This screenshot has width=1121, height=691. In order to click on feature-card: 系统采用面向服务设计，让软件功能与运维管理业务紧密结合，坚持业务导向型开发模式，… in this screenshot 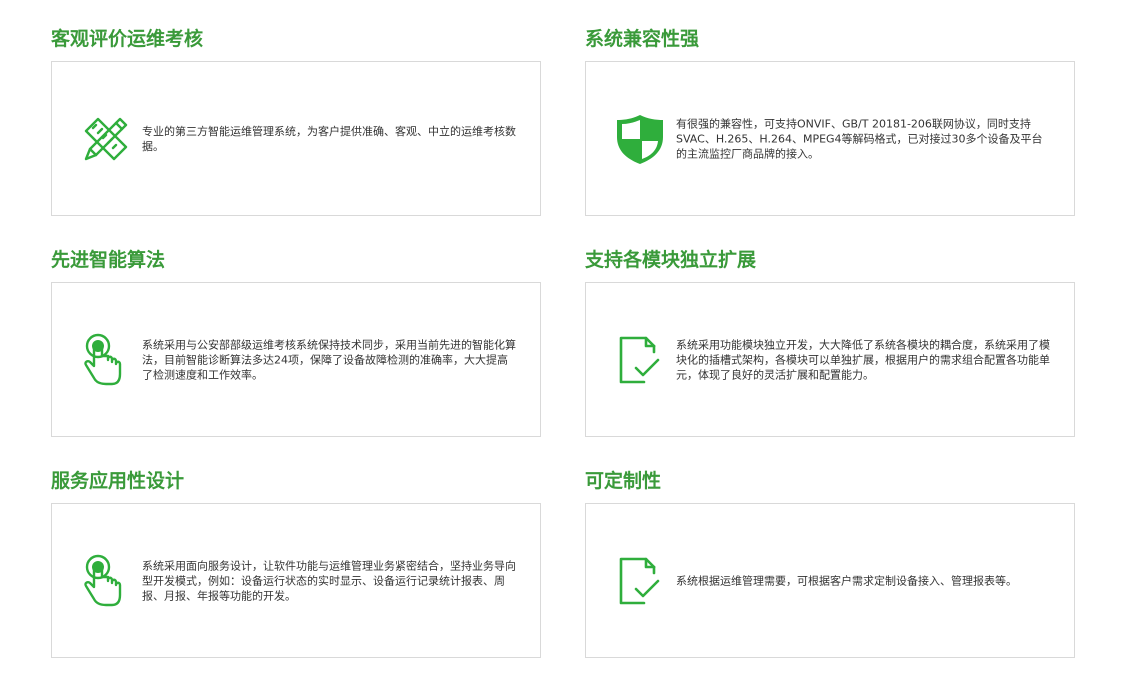, I will do `click(296, 580)`.